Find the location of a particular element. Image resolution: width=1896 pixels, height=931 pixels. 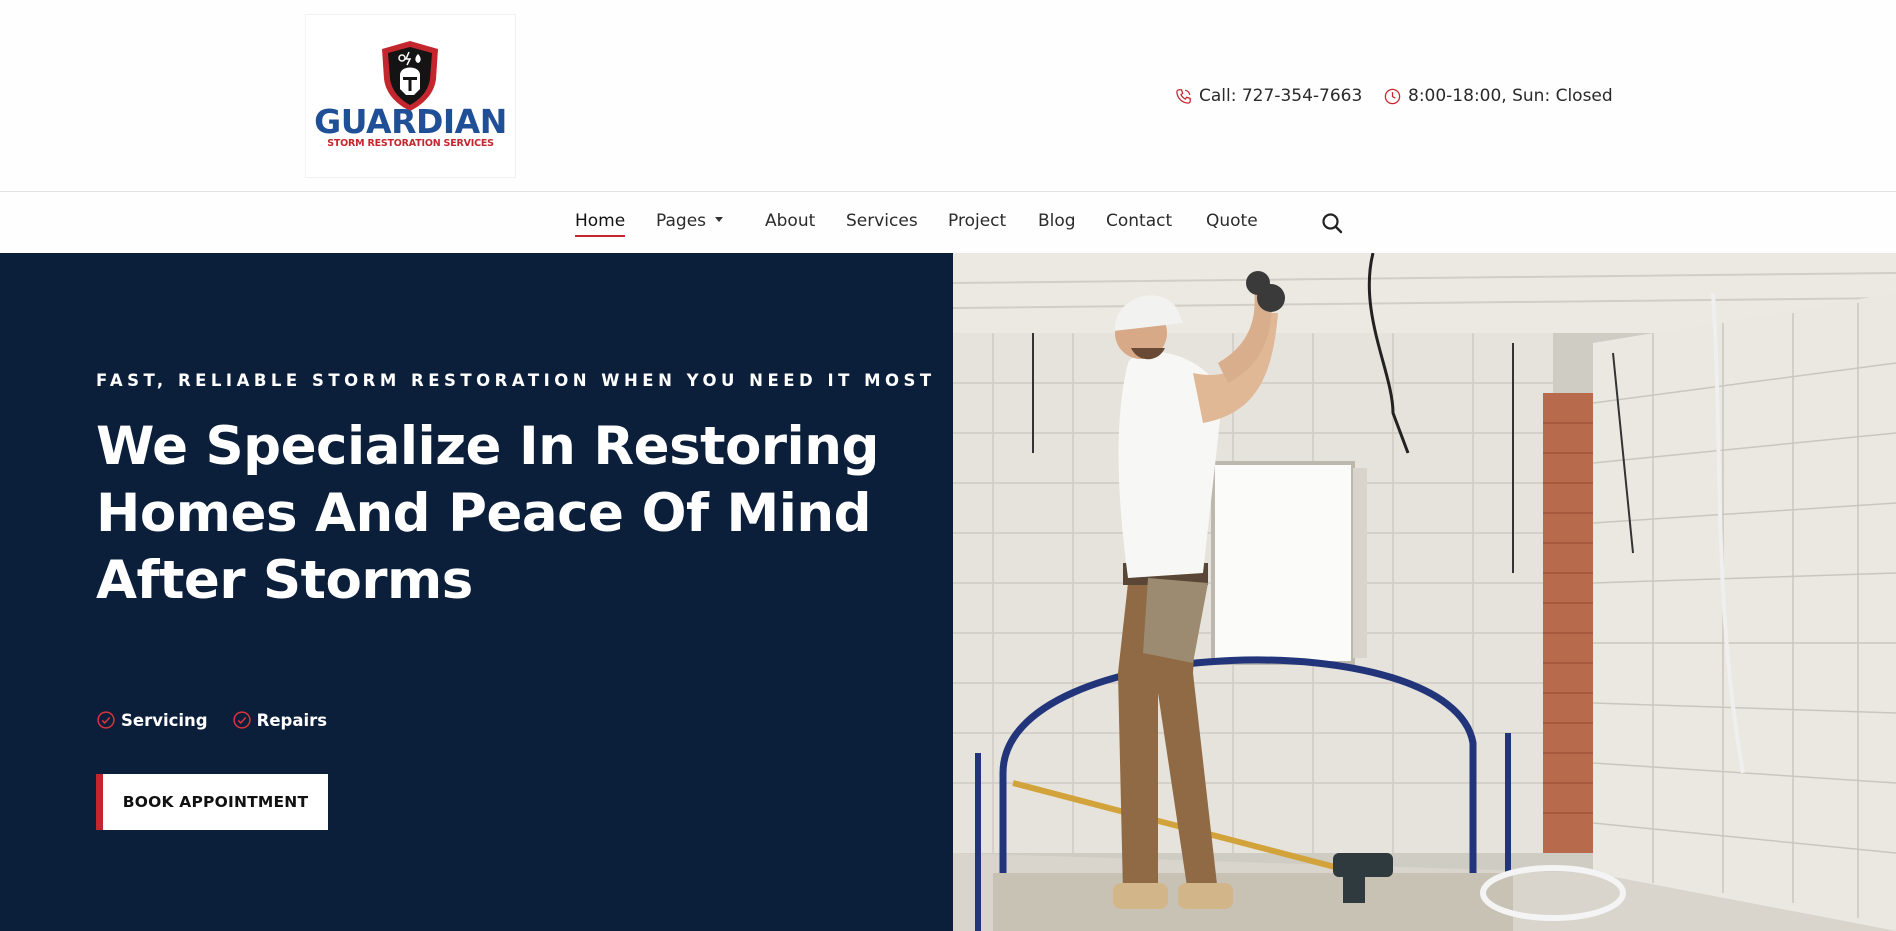

nav-pages-label: Pages is located at coordinates (681, 221).